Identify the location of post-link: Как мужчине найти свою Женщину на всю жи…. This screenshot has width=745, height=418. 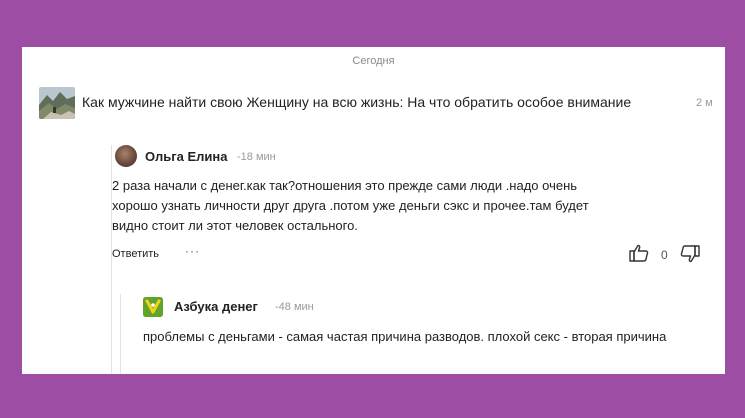
(382, 103).